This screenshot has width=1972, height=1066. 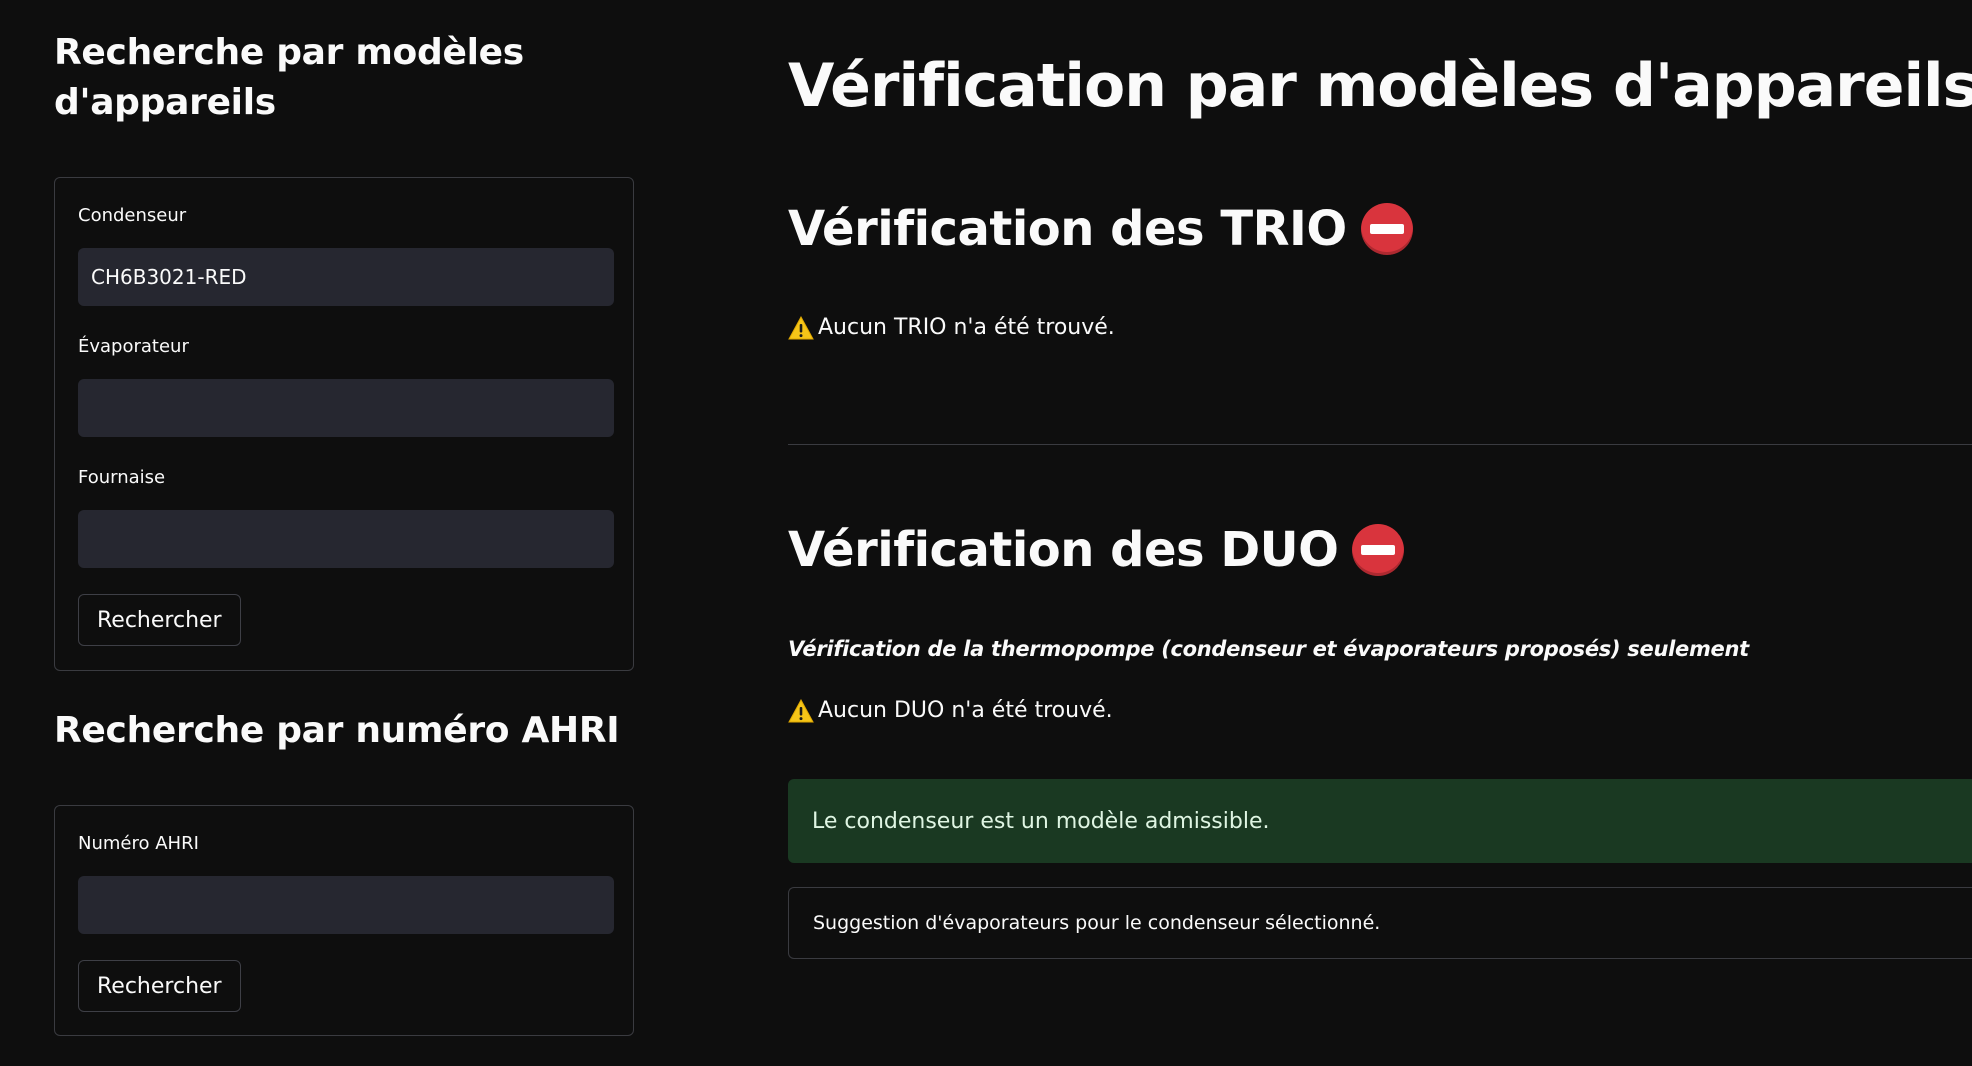 What do you see at coordinates (346, 905) in the screenshot?
I see `ahri-input` at bounding box center [346, 905].